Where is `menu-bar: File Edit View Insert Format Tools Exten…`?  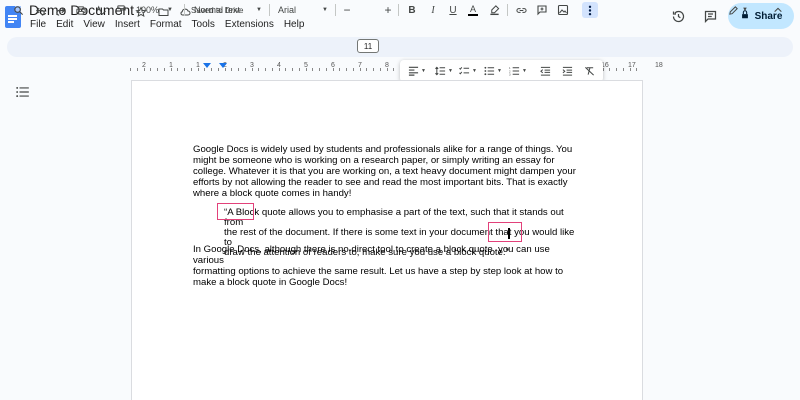 menu-bar: File Edit View Insert Format Tools Exten… is located at coordinates (167, 24).